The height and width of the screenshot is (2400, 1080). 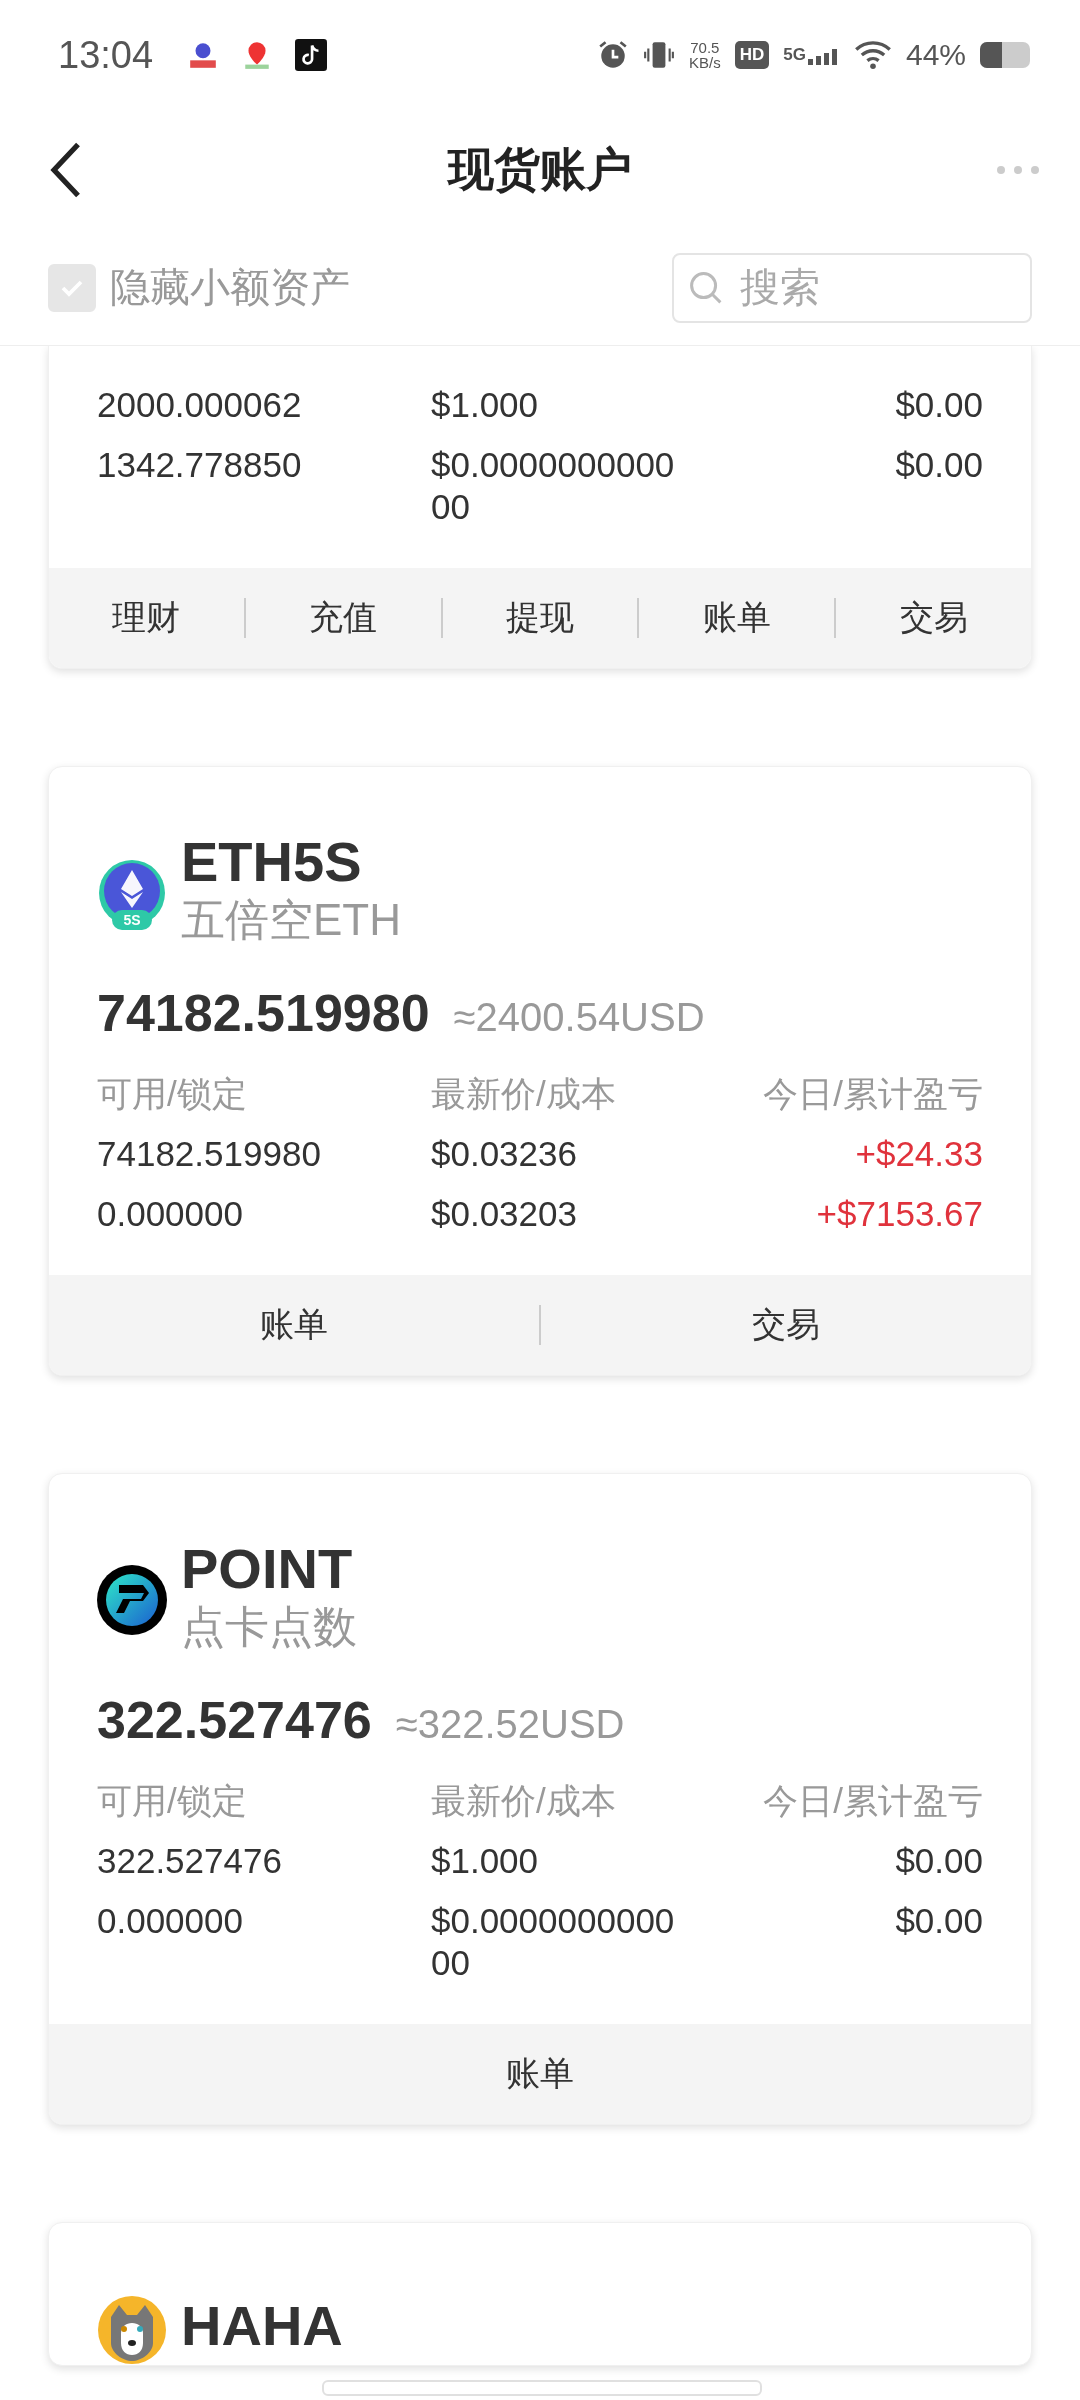 What do you see at coordinates (579, 1017) in the screenshot?
I see `usd-value: ≈2400.54USD` at bounding box center [579, 1017].